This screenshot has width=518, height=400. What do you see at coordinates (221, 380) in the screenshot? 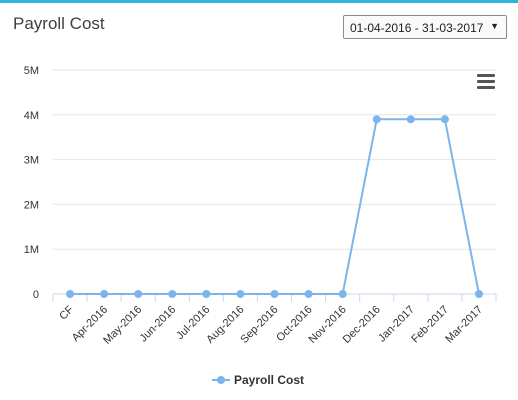
I see `legend-marker` at bounding box center [221, 380].